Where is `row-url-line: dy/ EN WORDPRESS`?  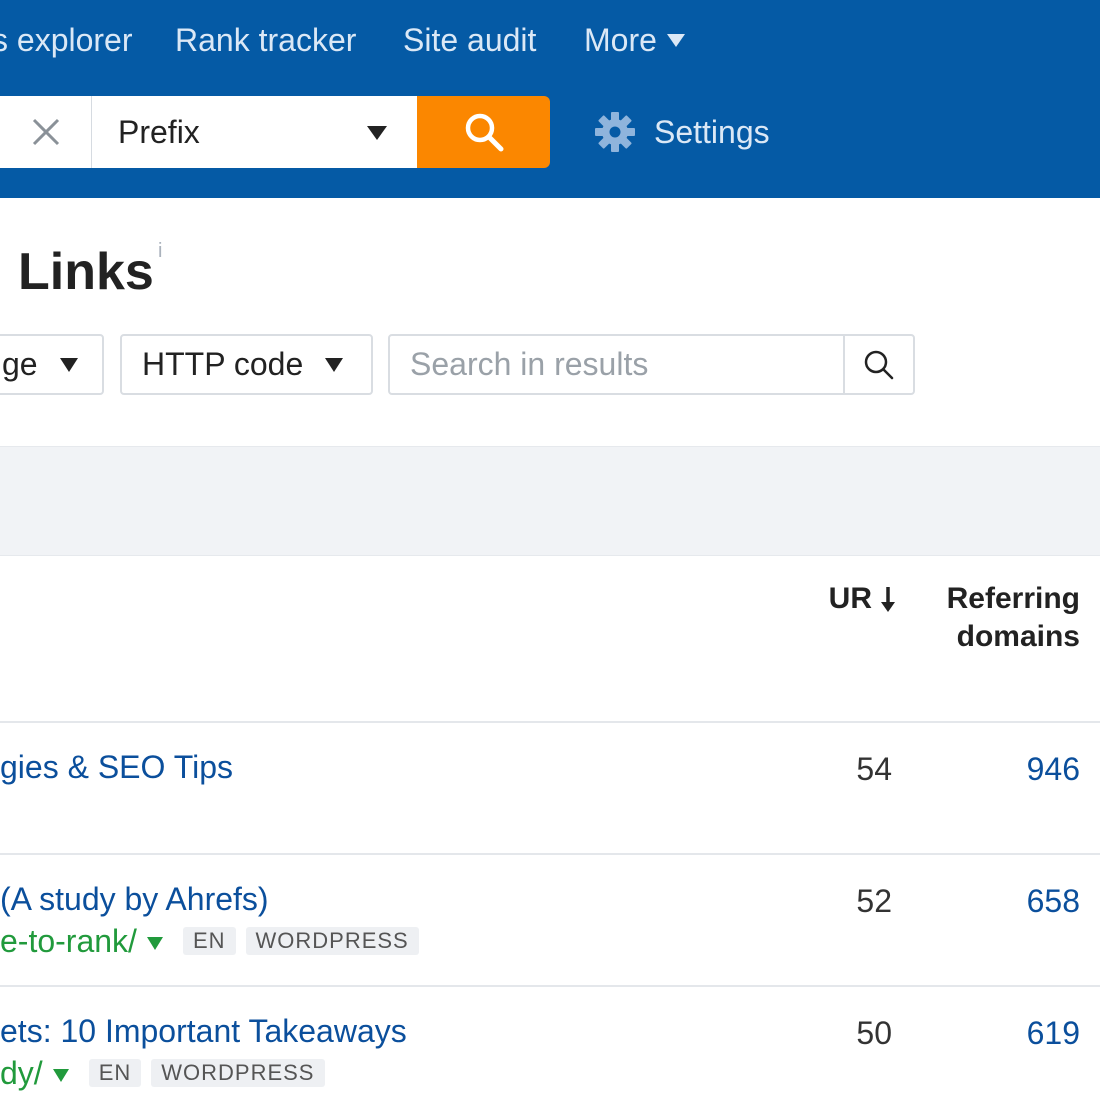 row-url-line: dy/ EN WORDPRESS is located at coordinates (162, 1073).